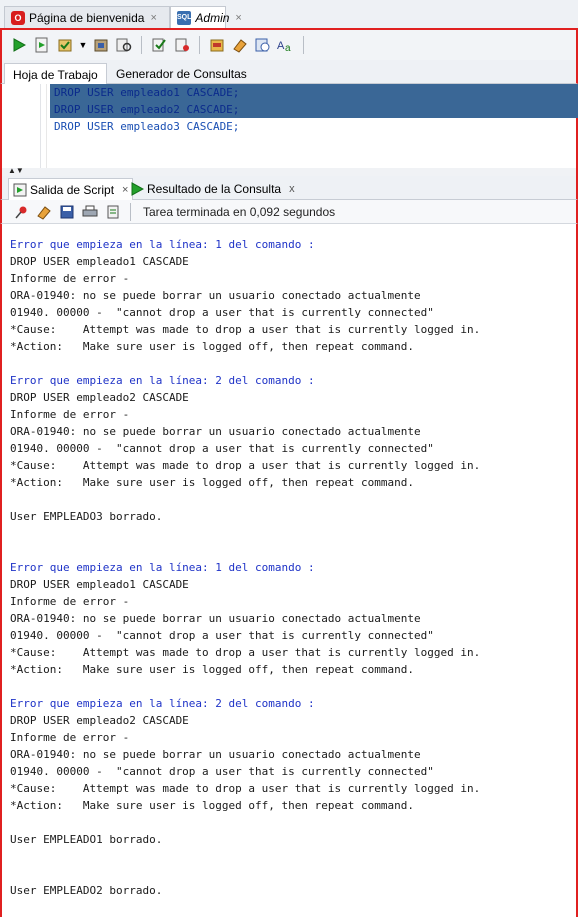 Image resolution: width=578 pixels, height=917 pixels. Describe the element at coordinates (16, 170) in the screenshot. I see `collapse-arrows-icon: ▲▼` at that location.